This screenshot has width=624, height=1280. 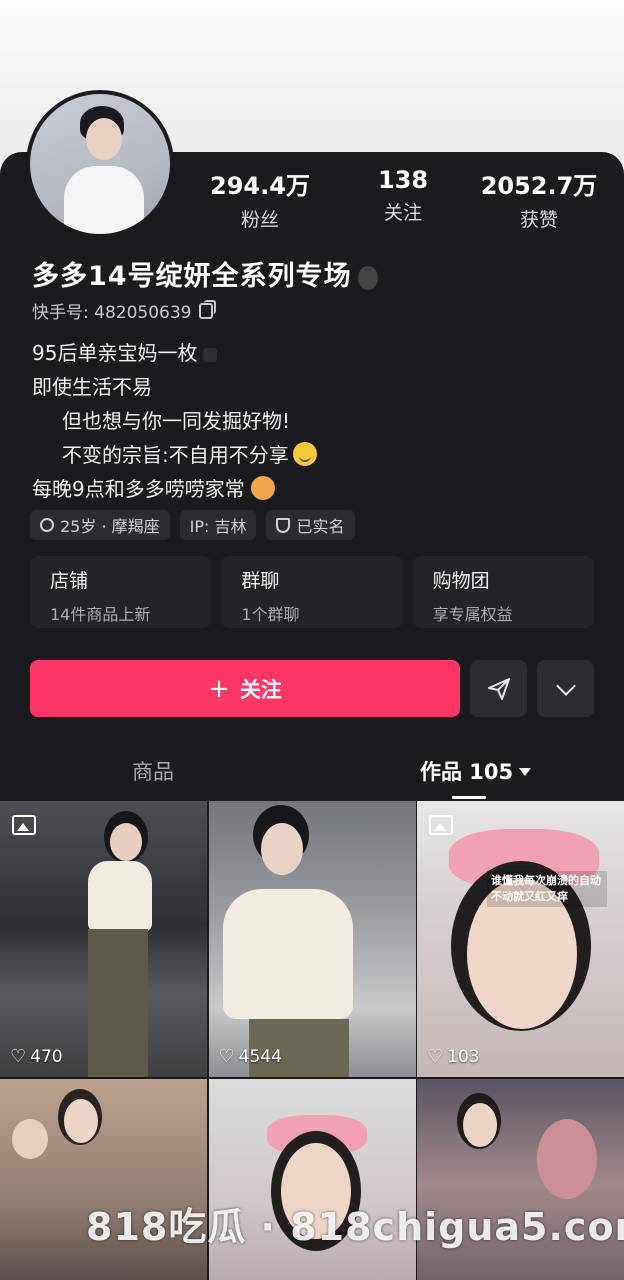 I want to click on like-count: ♡ 470, so click(x=36, y=1057).